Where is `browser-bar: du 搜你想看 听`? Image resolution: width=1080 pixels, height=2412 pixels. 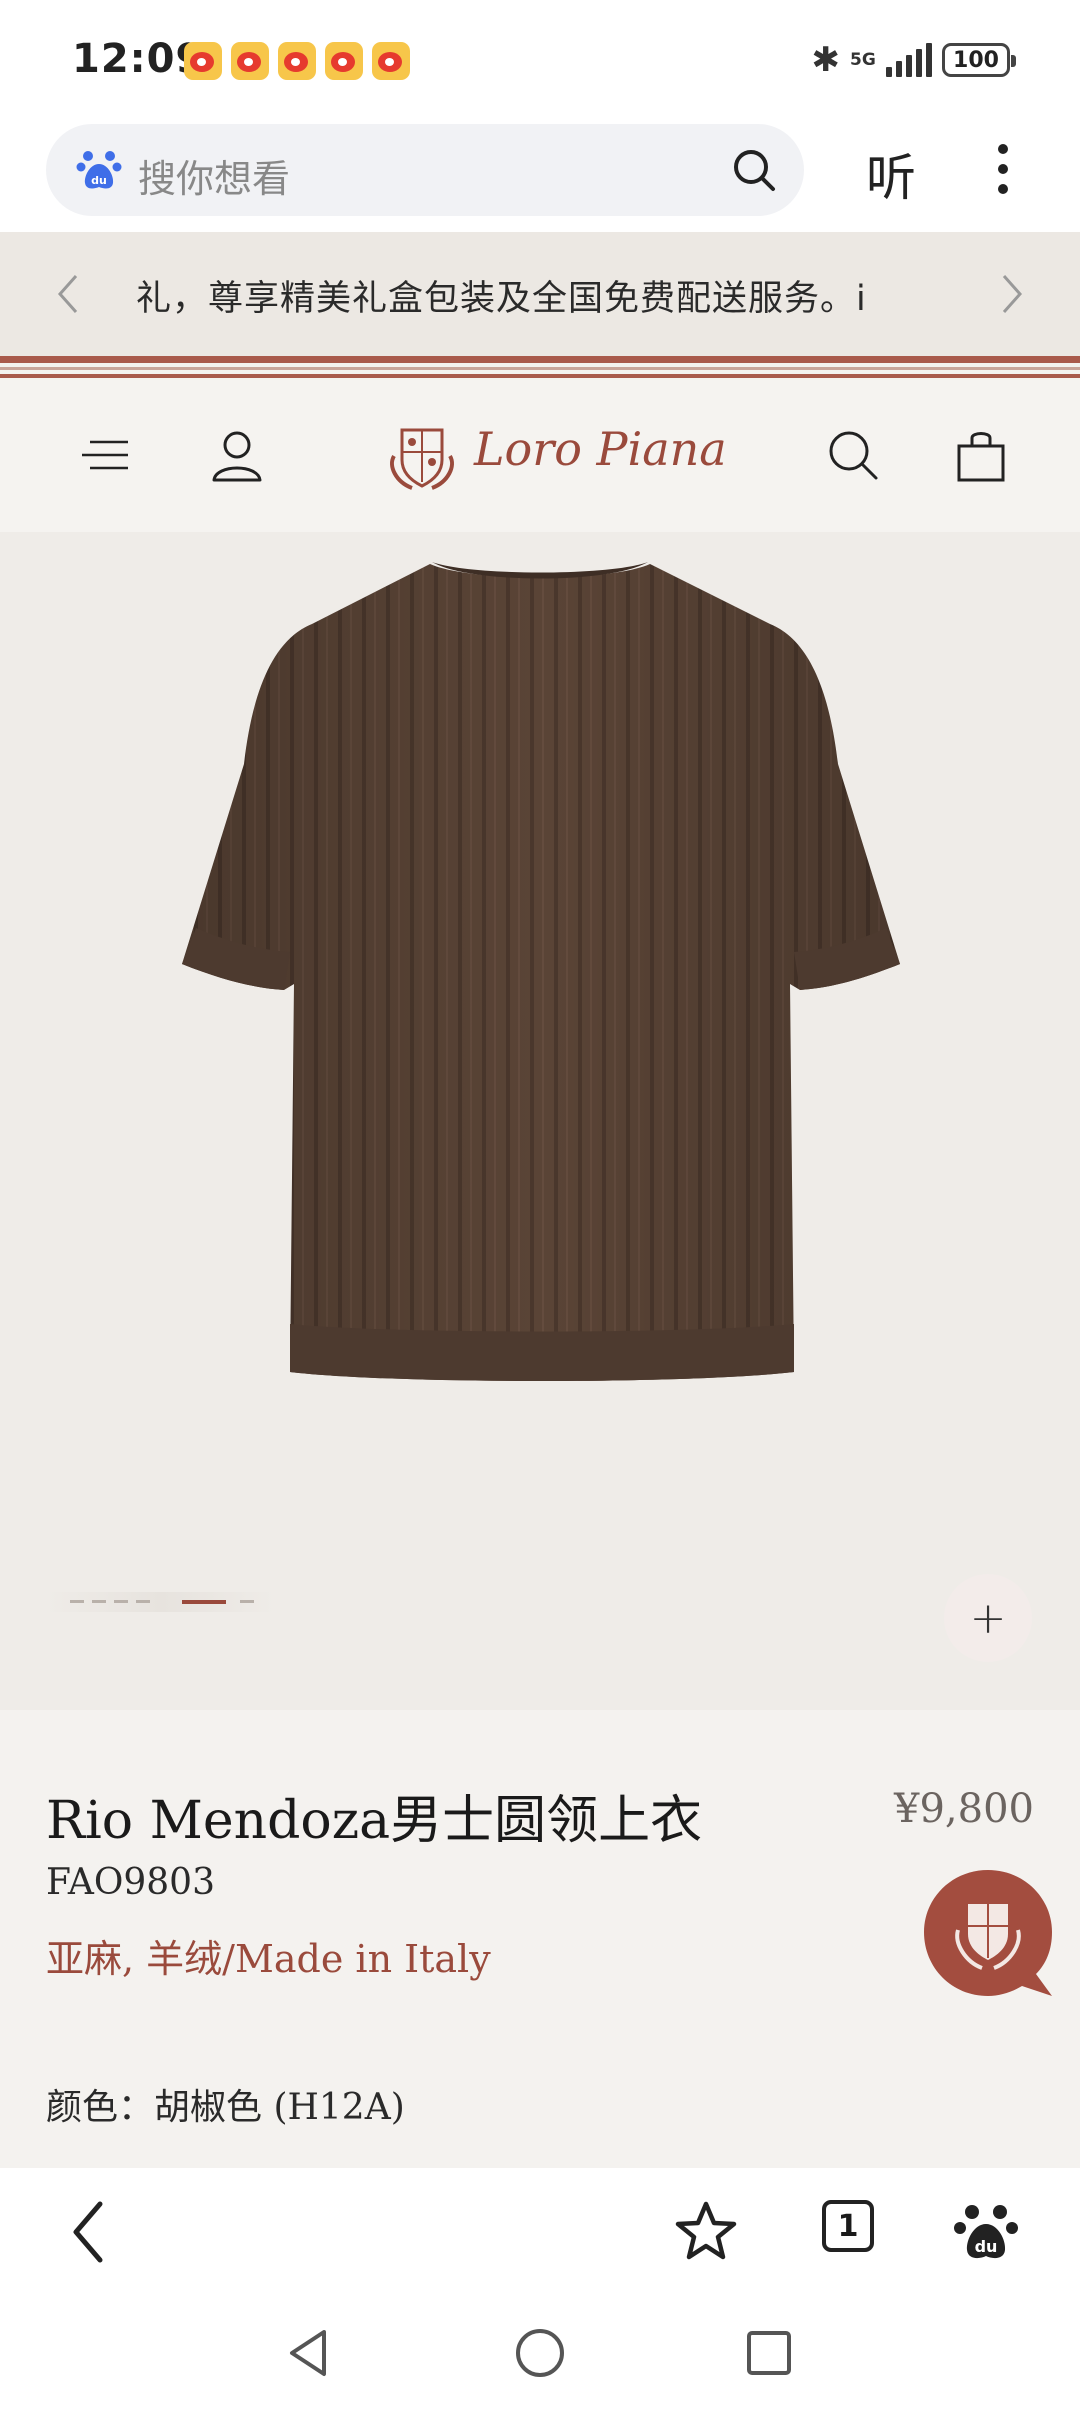 browser-bar: du 搜你想看 听 is located at coordinates (540, 176).